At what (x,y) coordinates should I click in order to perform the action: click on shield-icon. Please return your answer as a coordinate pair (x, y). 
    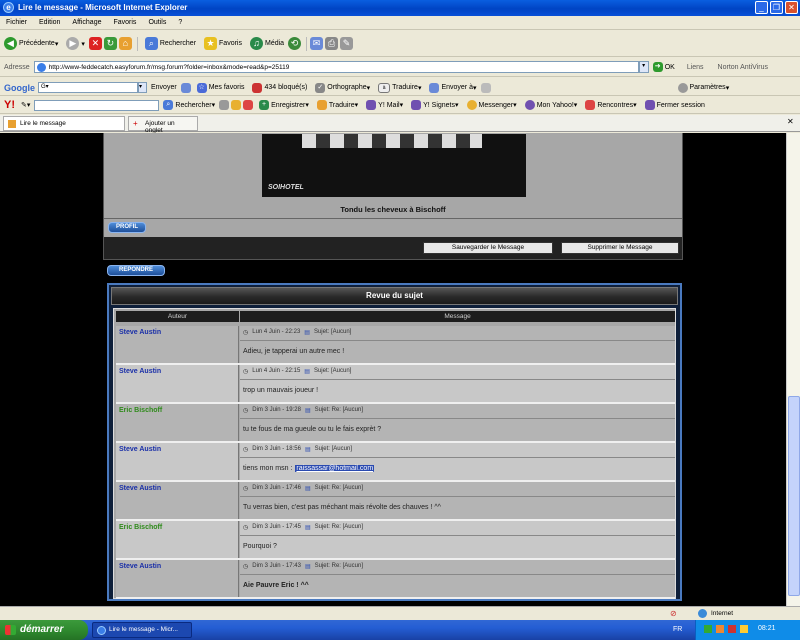
    Looking at the image, I should click on (248, 105).